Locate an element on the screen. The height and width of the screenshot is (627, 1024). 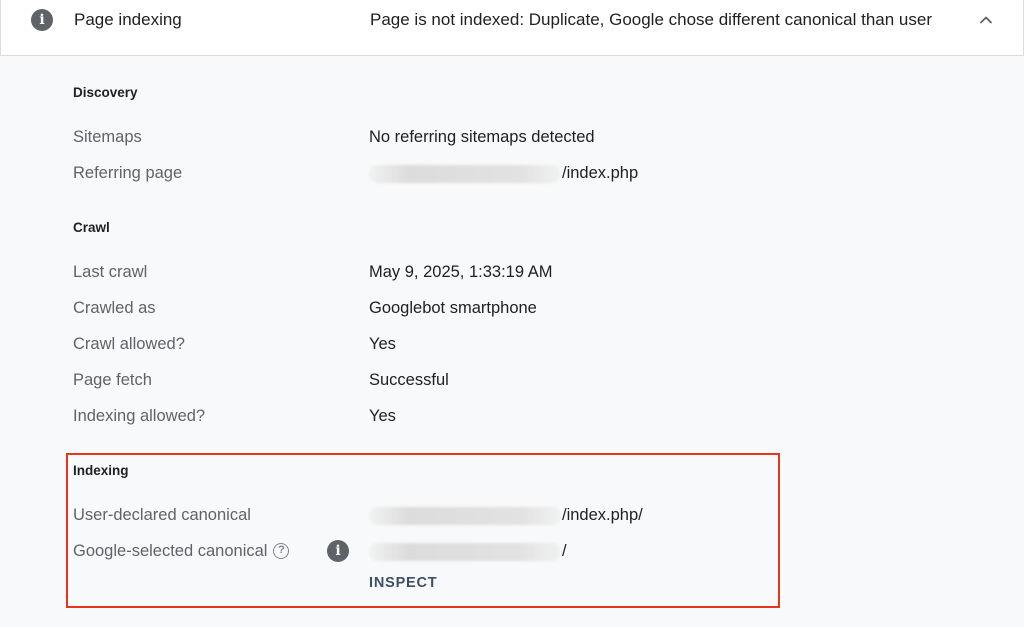
crawl-allowed-label: Crawl allowed? is located at coordinates (129, 344).